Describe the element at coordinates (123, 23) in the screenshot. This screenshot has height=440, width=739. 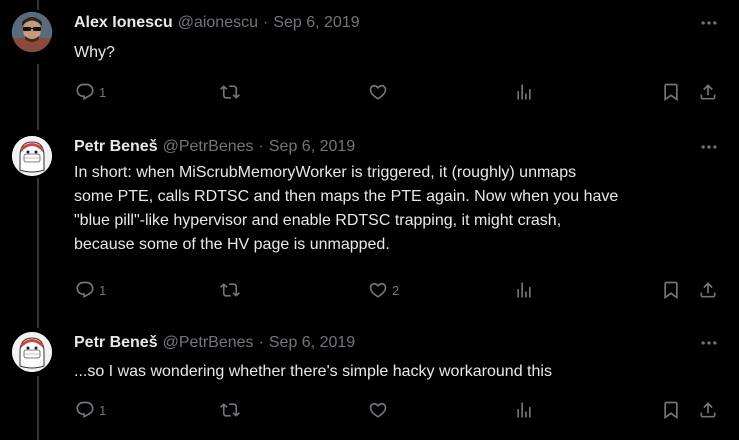
I see `author-name: Alex Ionescu` at that location.